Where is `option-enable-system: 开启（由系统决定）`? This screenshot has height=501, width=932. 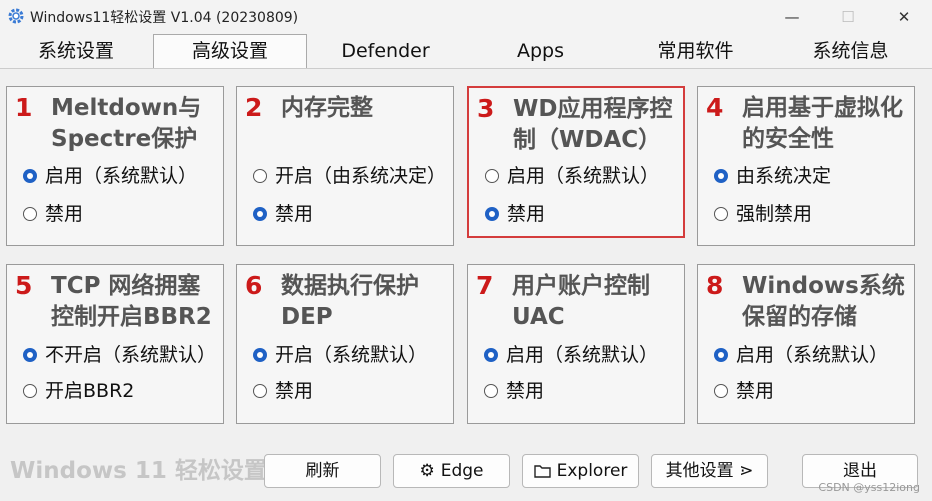 option-enable-system: 开启（由系统决定） is located at coordinates (349, 176).